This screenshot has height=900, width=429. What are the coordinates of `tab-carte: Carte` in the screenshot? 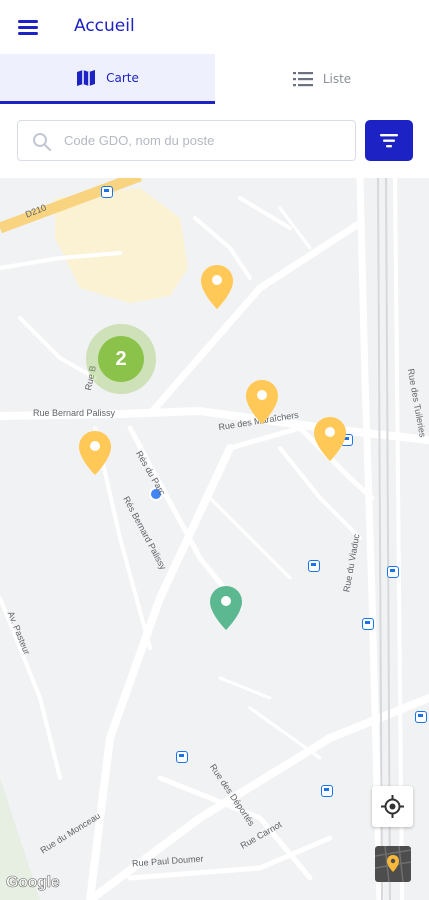 It's located at (107, 79).